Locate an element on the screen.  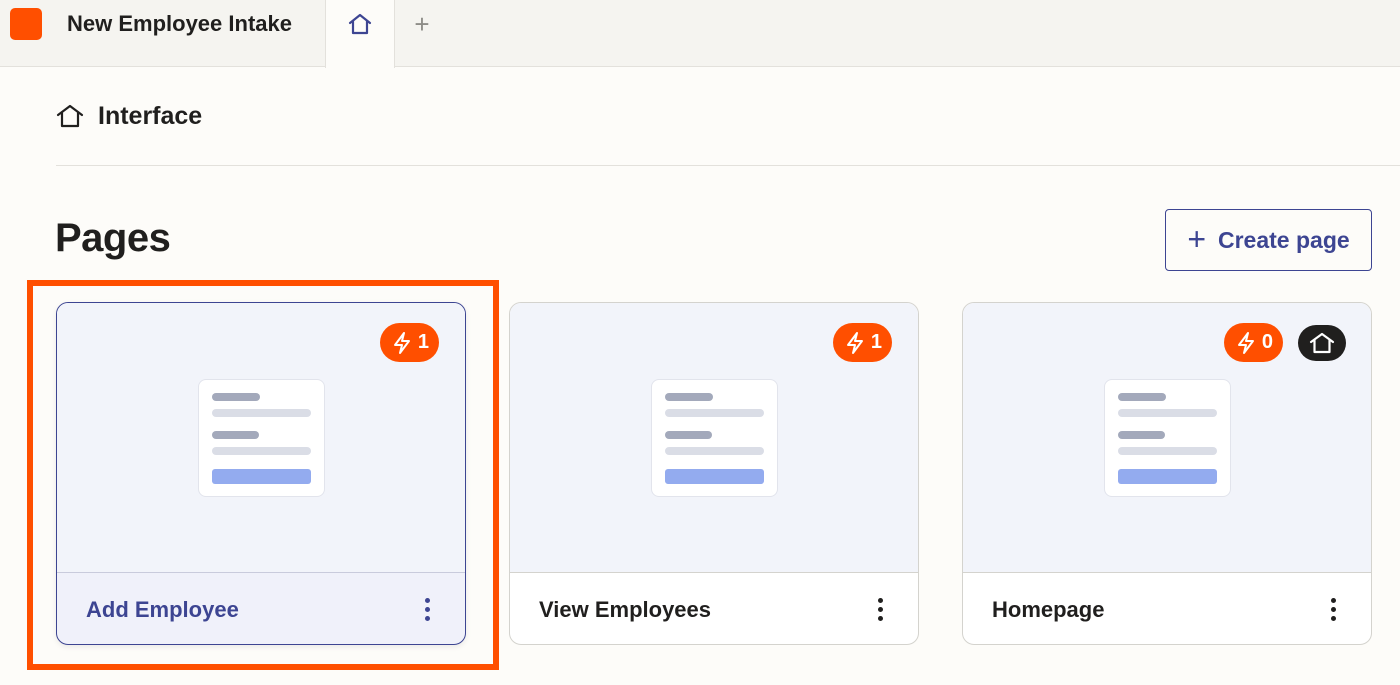
create-page-label: Create page is located at coordinates (1284, 239).